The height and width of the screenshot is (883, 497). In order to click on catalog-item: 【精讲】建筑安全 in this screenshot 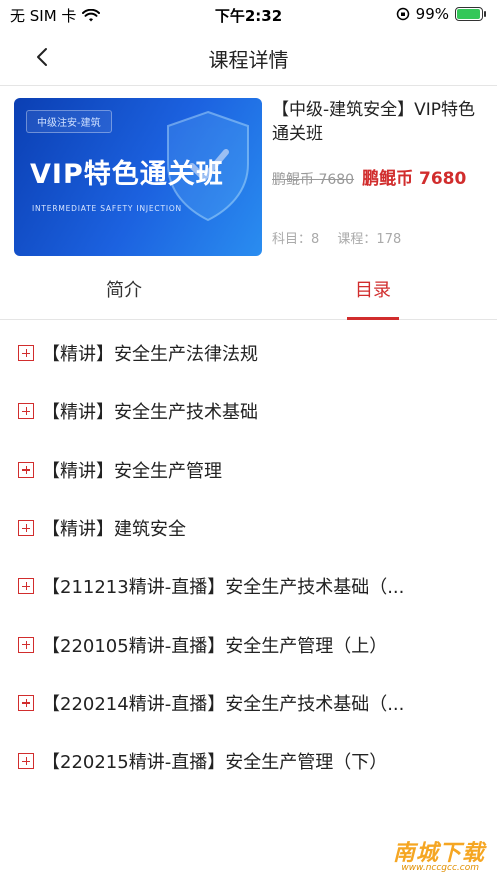, I will do `click(248, 528)`.